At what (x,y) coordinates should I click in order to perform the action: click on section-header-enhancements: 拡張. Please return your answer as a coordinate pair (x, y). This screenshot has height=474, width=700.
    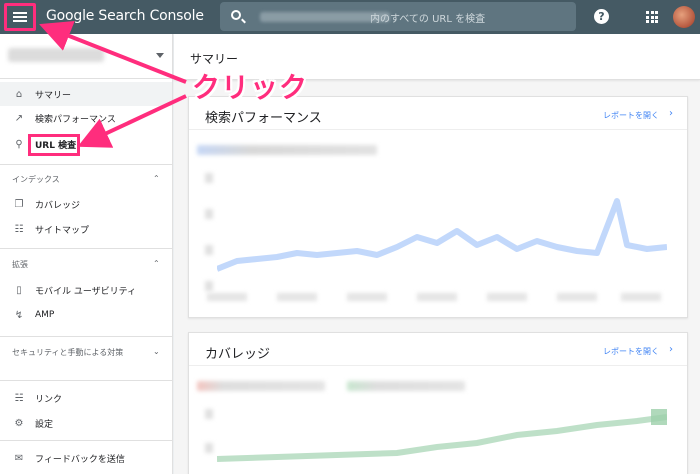
    Looking at the image, I should click on (20, 264).